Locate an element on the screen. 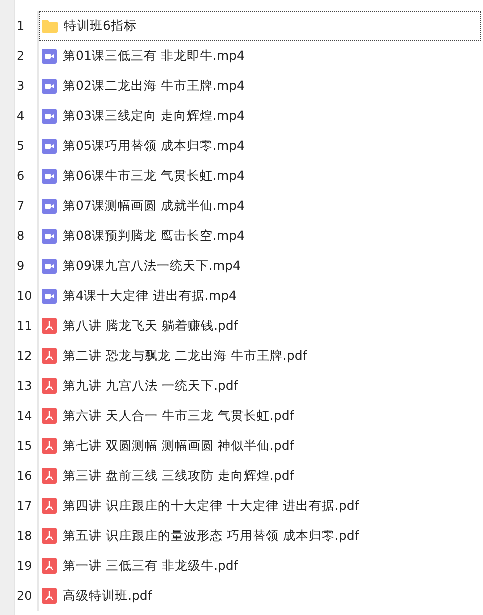  row-number: 5 is located at coordinates (27, 146).